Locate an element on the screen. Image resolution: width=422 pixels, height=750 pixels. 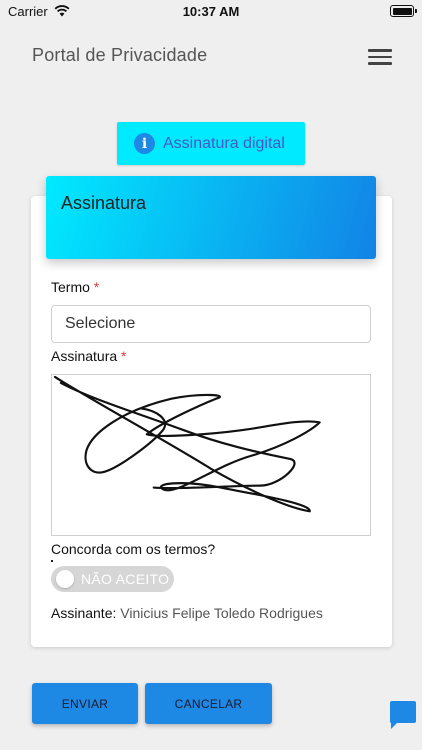
status-bar: Carrier 10:37 AM is located at coordinates (211, 11).